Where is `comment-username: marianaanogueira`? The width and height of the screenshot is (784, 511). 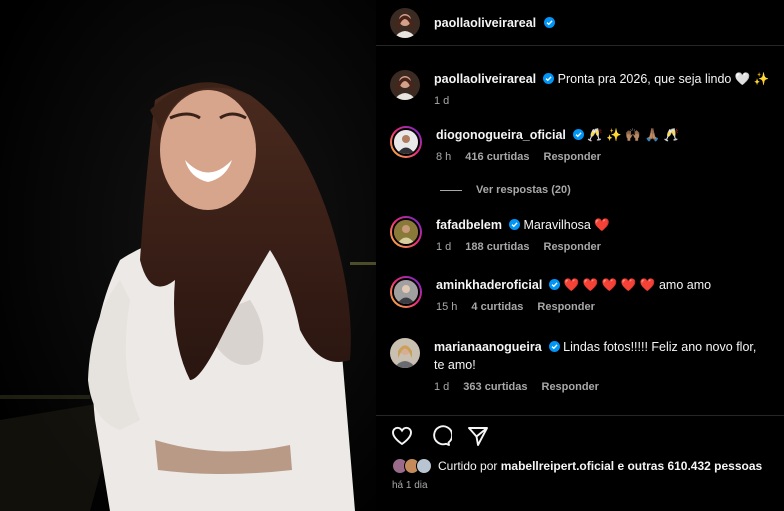 comment-username: marianaanogueira is located at coordinates (488, 347).